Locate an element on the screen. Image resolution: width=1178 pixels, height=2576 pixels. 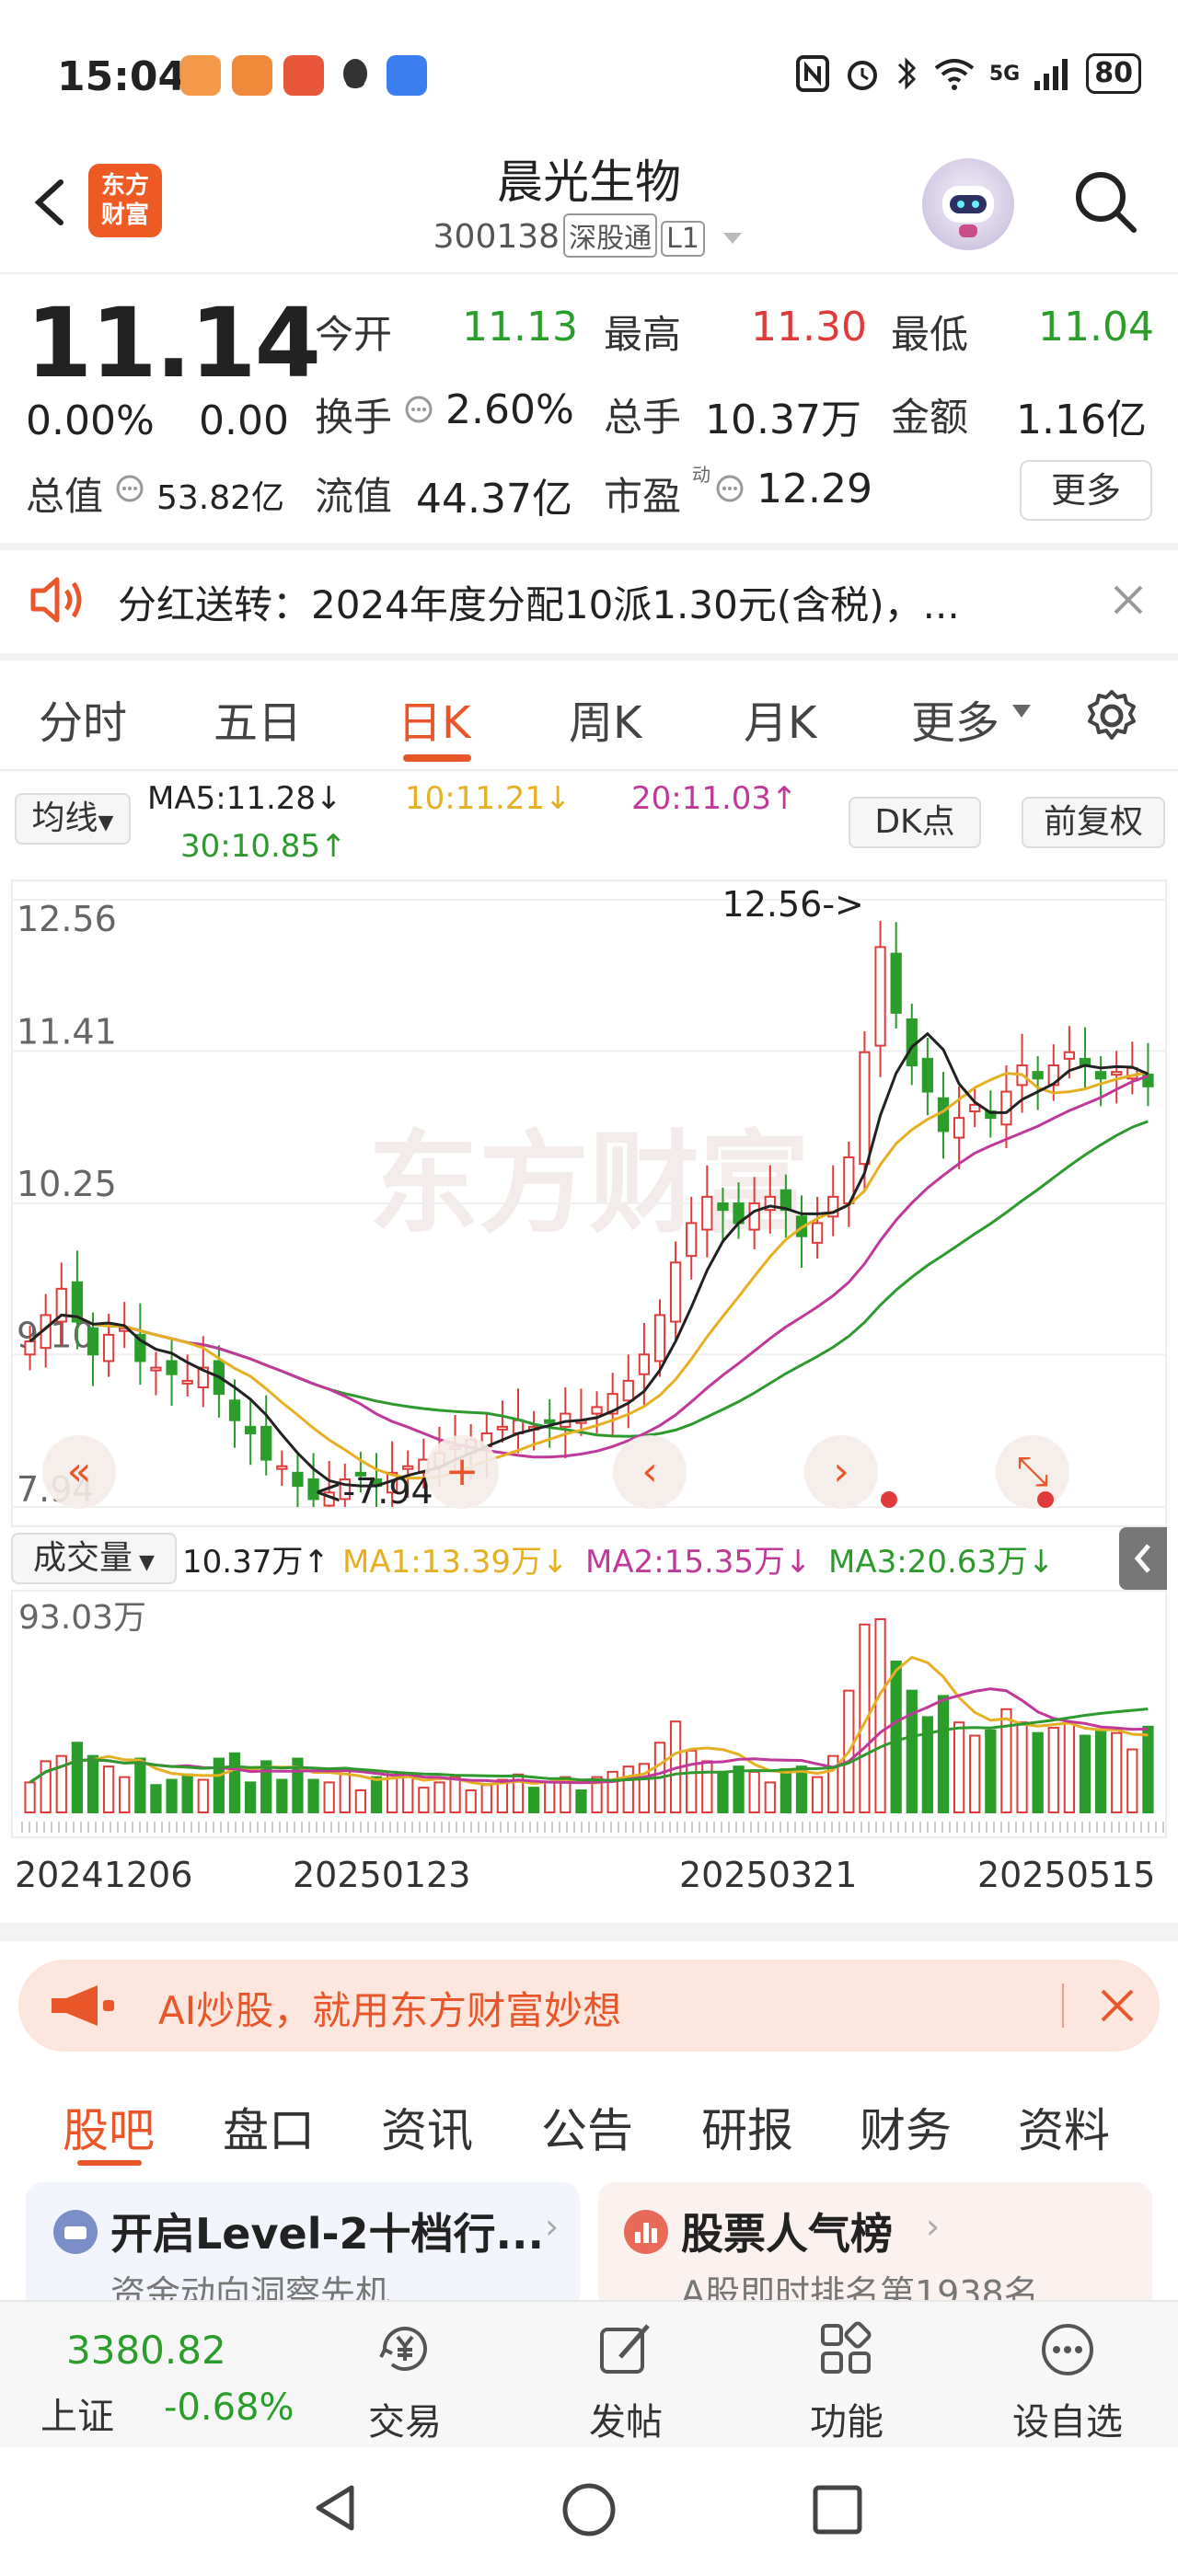
pe-value: 12.29 is located at coordinates (814, 489).